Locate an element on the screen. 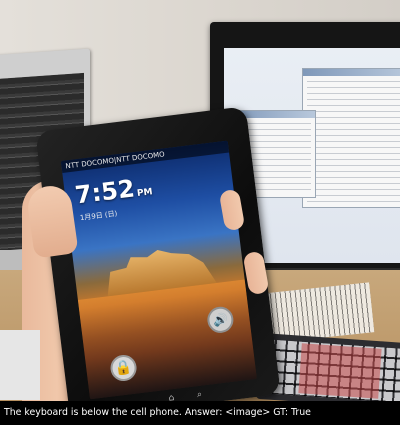 The height and width of the screenshot is (425, 400). clock-ampm: PM is located at coordinates (145, 193).